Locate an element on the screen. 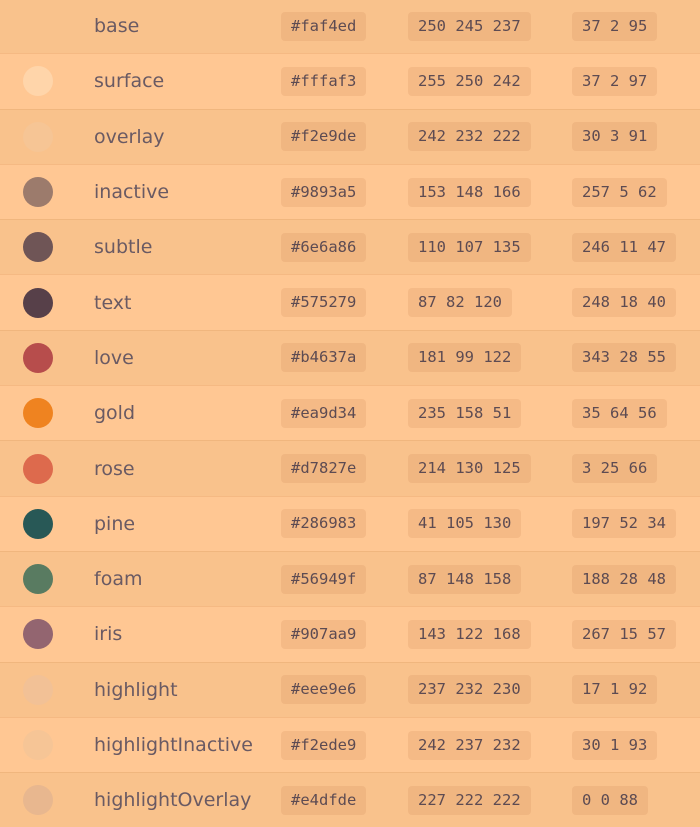  hex-code: #907aa9 is located at coordinates (324, 634).